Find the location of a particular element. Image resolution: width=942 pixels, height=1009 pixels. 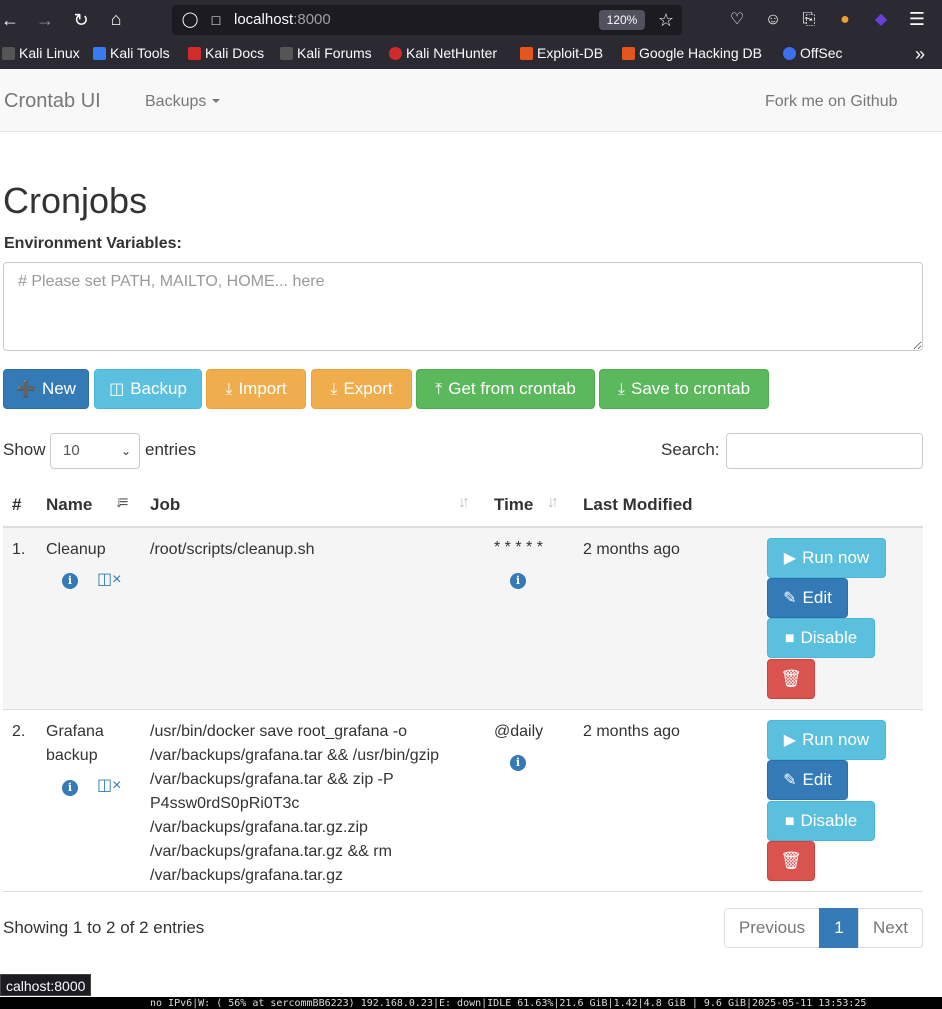

pocket-icon: ♡ is located at coordinates (737, 20).